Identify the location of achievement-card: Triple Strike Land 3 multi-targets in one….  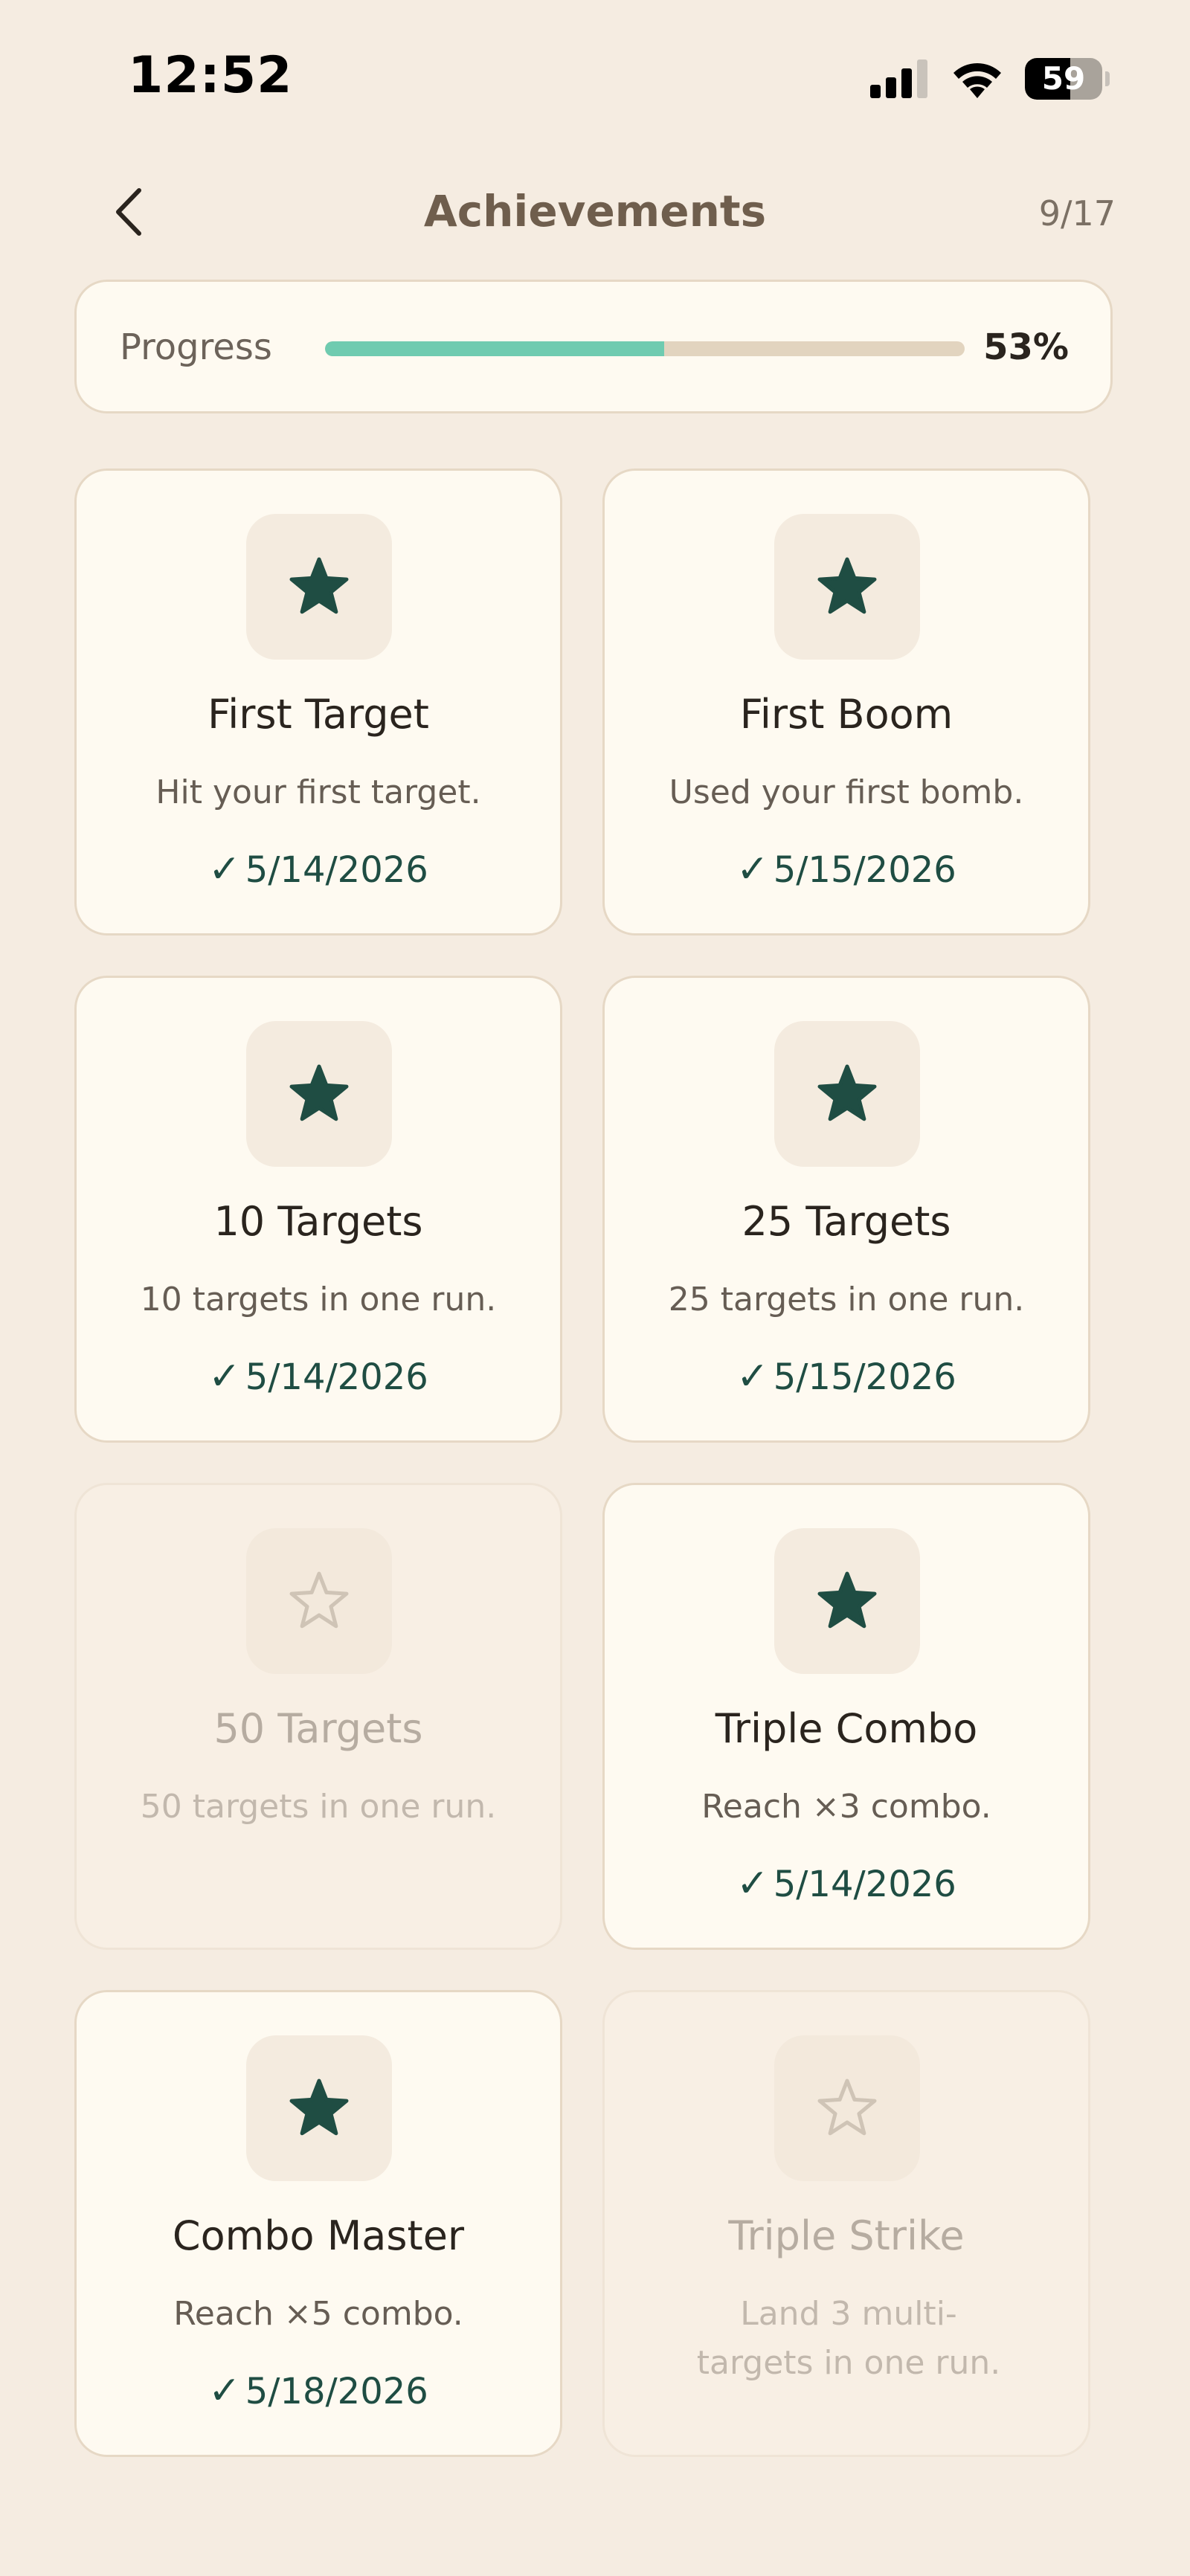
(846, 2223).